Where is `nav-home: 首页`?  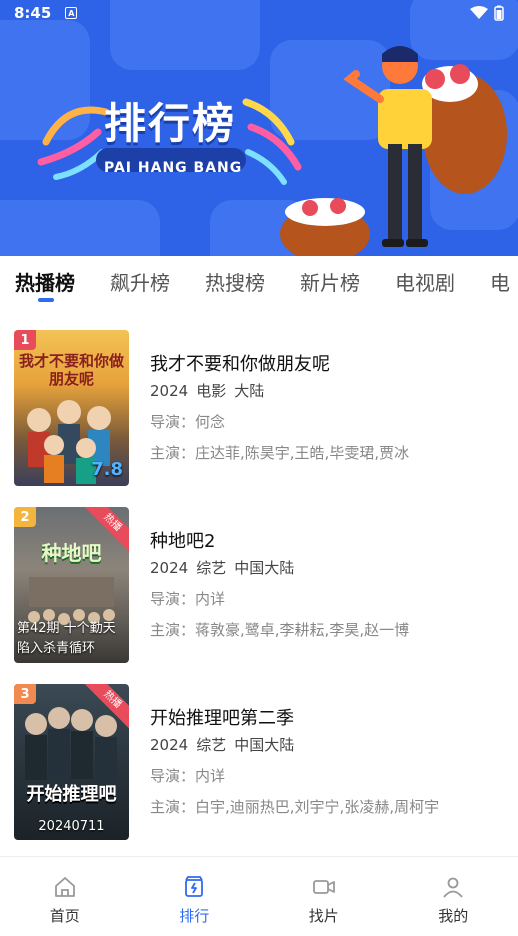 nav-home: 首页 is located at coordinates (65, 896).